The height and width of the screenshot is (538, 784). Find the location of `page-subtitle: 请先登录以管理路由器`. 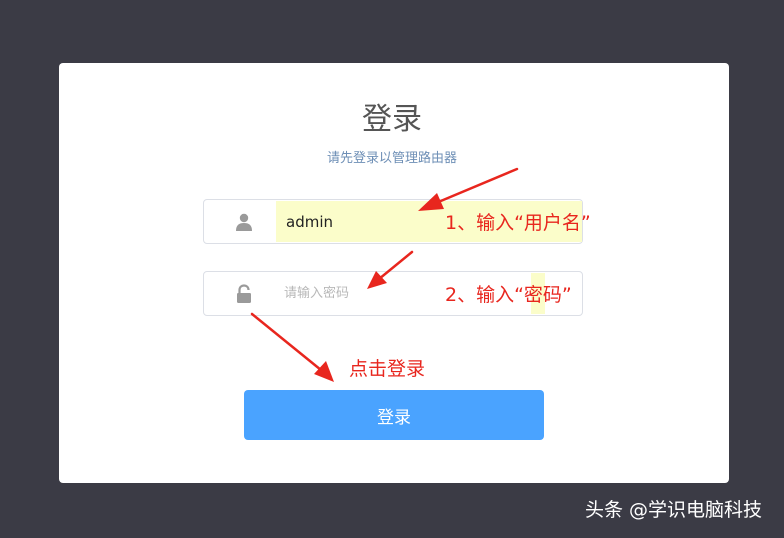

page-subtitle: 请先登录以管理路由器 is located at coordinates (391, 158).